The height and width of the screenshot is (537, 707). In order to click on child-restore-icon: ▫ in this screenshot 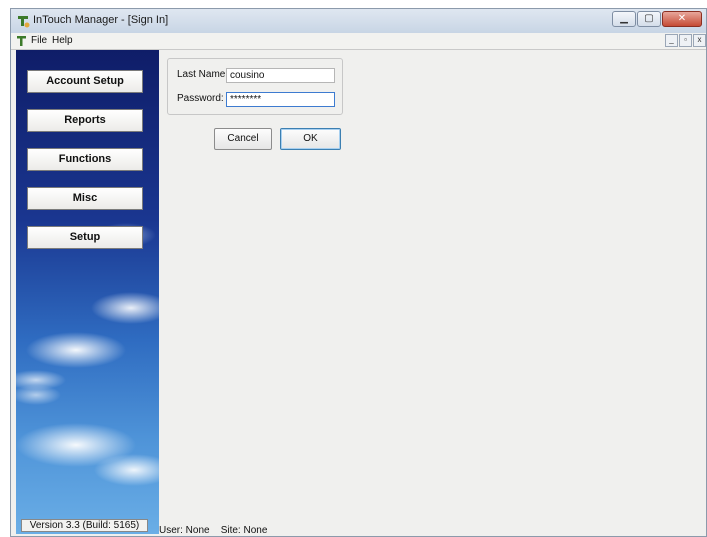, I will do `click(685, 40)`.